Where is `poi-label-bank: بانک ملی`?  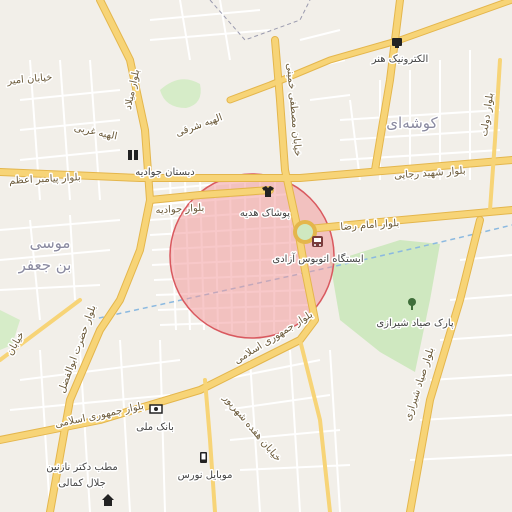 poi-label-bank: بانک ملی is located at coordinates (155, 428).